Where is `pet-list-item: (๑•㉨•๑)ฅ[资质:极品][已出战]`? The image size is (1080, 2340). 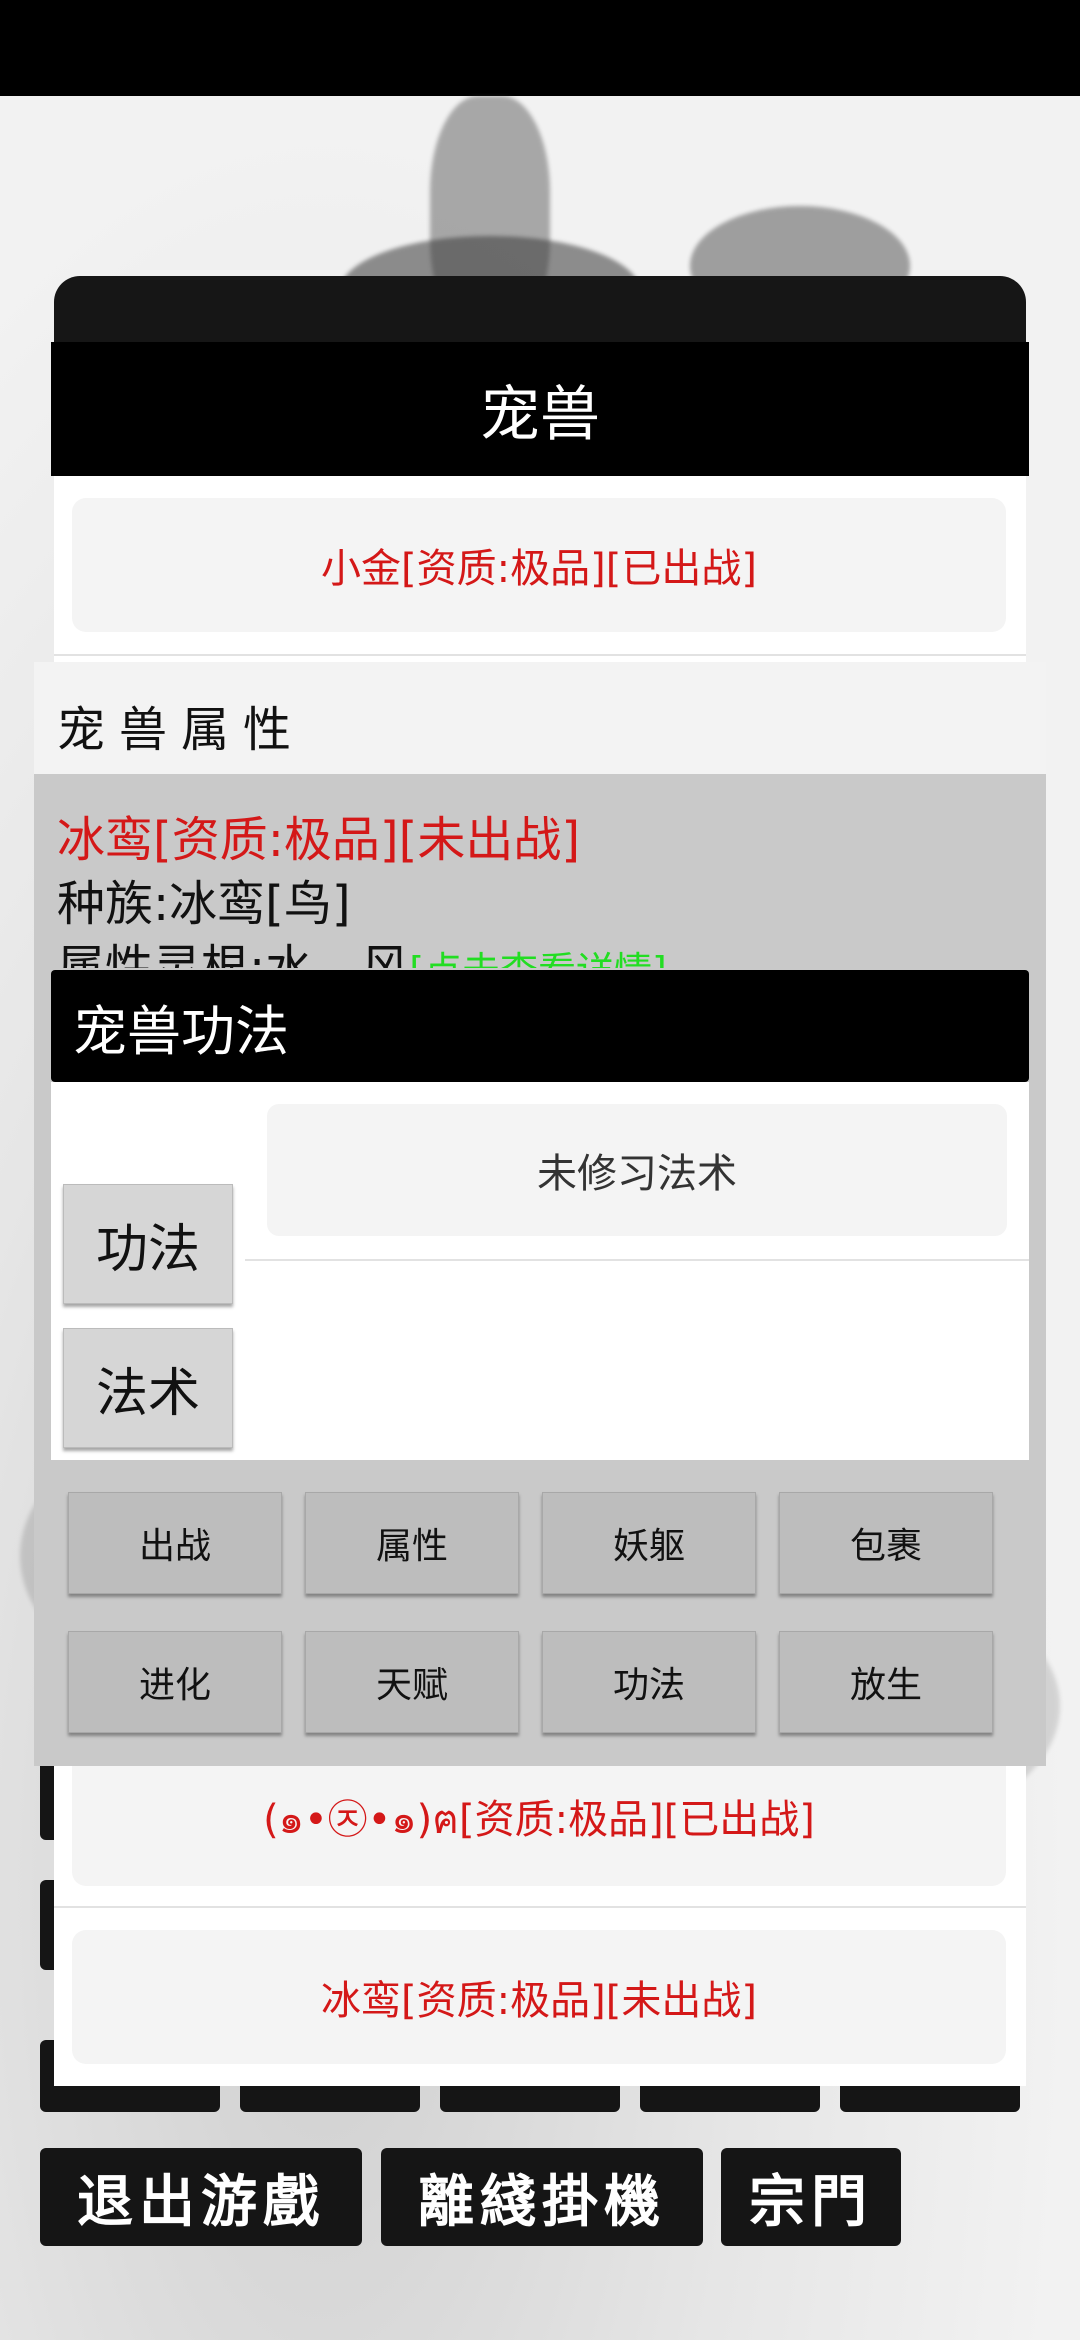 pet-list-item: (๑•㉨•๑)ฅ[资质:极品][已出战] is located at coordinates (539, 1819).